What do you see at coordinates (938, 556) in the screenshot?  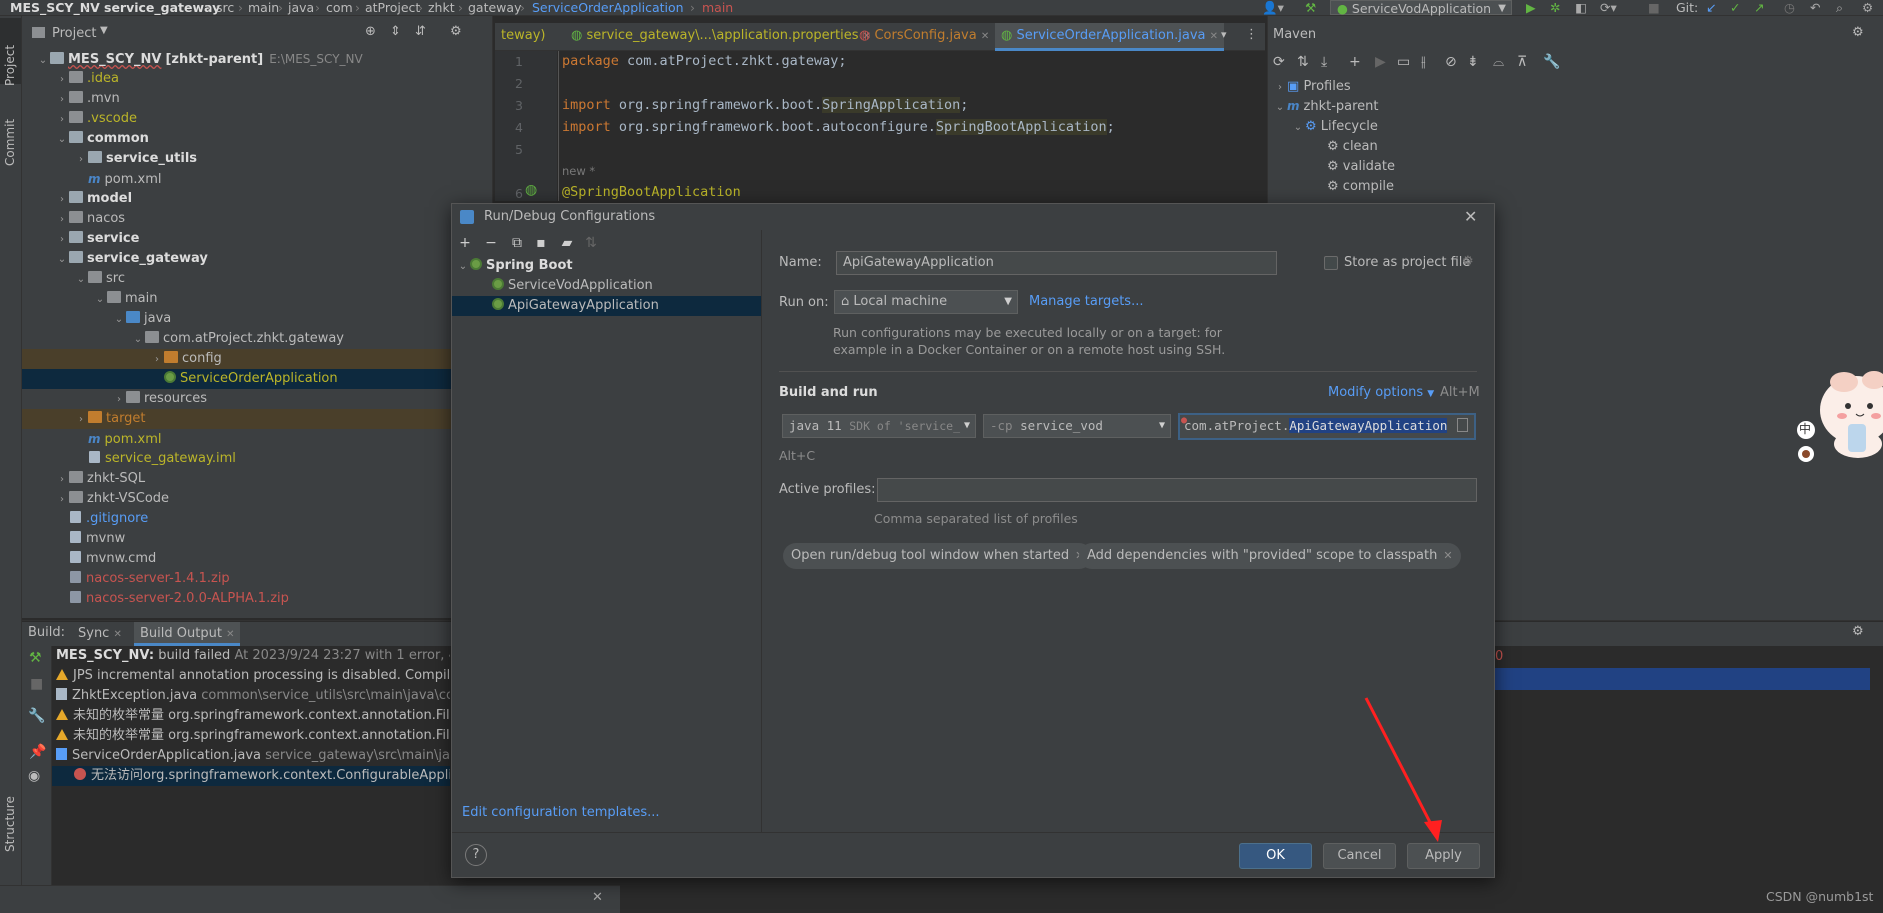 I see `option-chip: Open run/debug tool window when started✕` at bounding box center [938, 556].